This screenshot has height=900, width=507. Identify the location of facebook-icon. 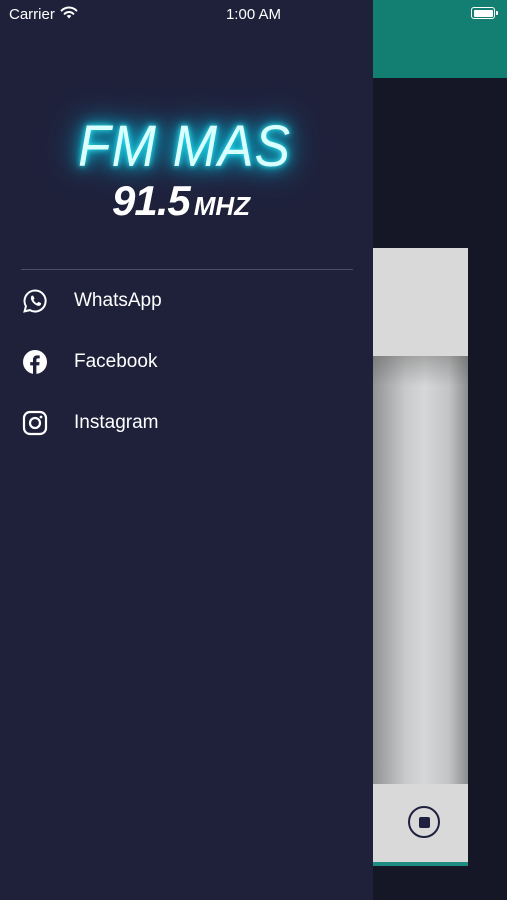
(35, 362).